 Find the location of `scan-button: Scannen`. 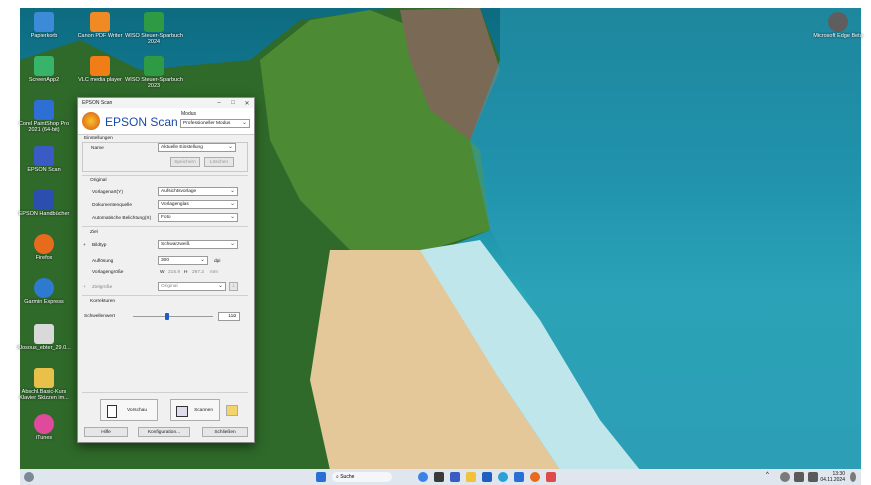

scan-button: Scannen is located at coordinates (195, 410).